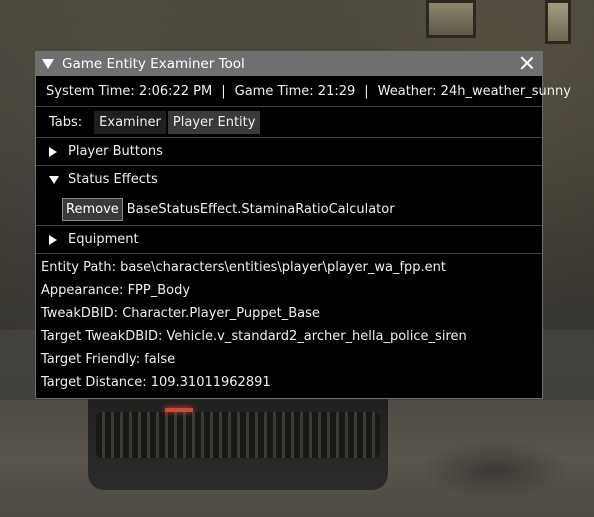 The height and width of the screenshot is (517, 594). What do you see at coordinates (108, 359) in the screenshot?
I see `target-friendly: Target Friendly: false` at bounding box center [108, 359].